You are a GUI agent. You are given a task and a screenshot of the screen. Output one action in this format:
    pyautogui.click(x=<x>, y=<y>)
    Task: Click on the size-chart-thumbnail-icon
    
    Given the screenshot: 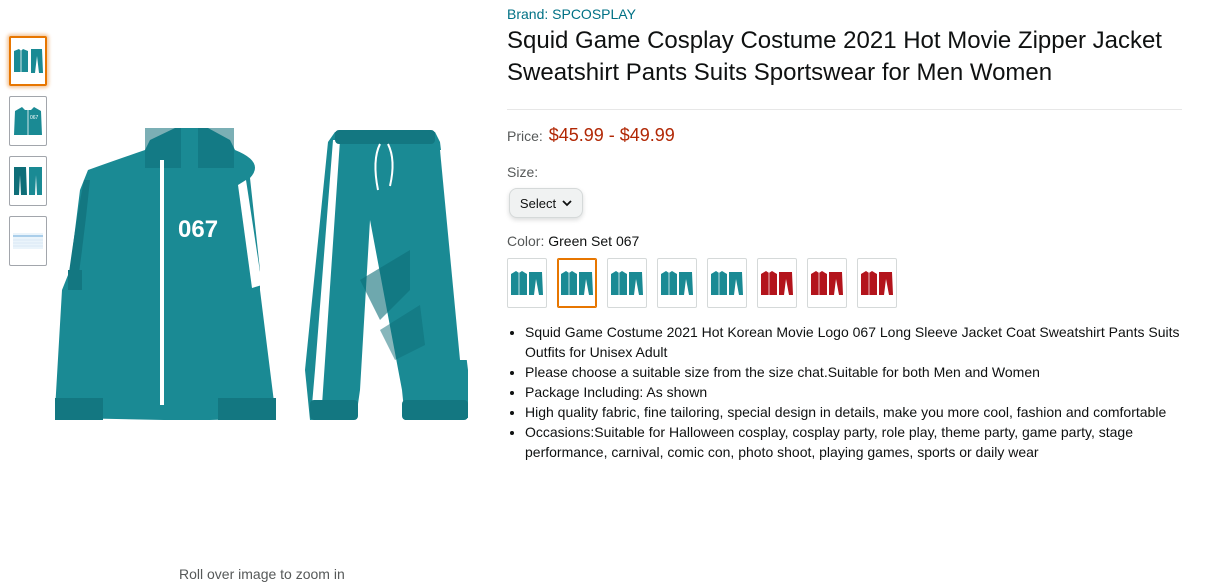 What is the action you would take?
    pyautogui.click(x=28, y=241)
    